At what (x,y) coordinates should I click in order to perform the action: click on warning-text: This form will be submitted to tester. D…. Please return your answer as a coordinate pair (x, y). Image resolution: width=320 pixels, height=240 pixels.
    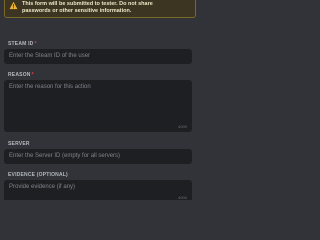
    Looking at the image, I should click on (87, 8).